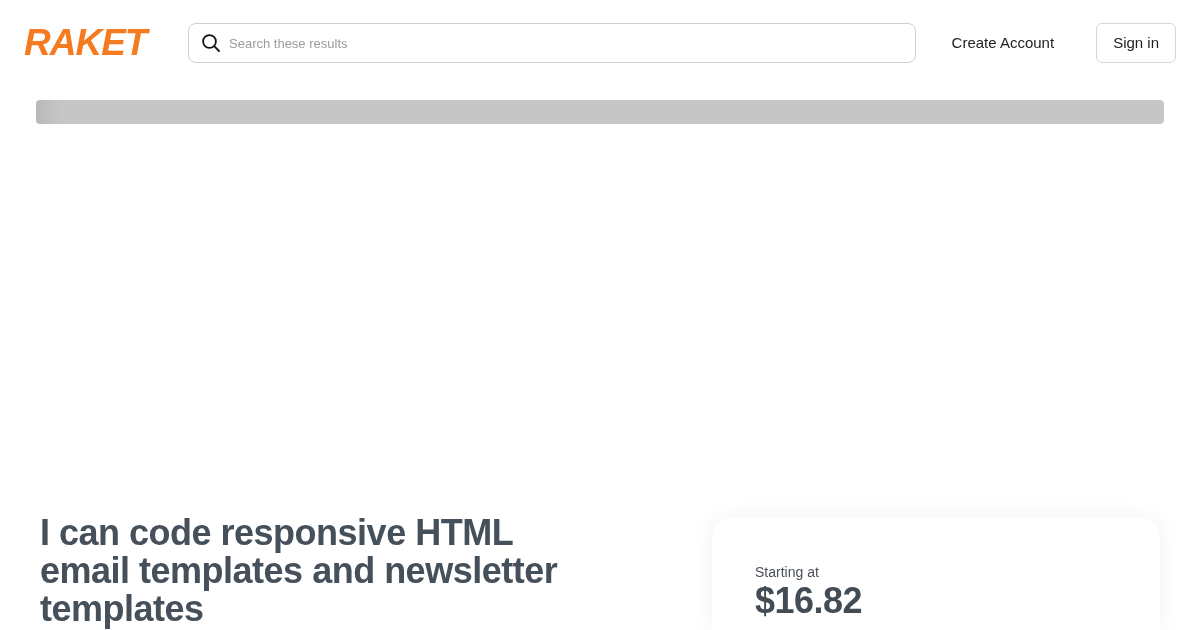 Image resolution: width=1200 pixels, height=630 pixels. Describe the element at coordinates (299, 571) in the screenshot. I see `listing-title: I can code responsive HTML email templates and newsletter templates` at that location.